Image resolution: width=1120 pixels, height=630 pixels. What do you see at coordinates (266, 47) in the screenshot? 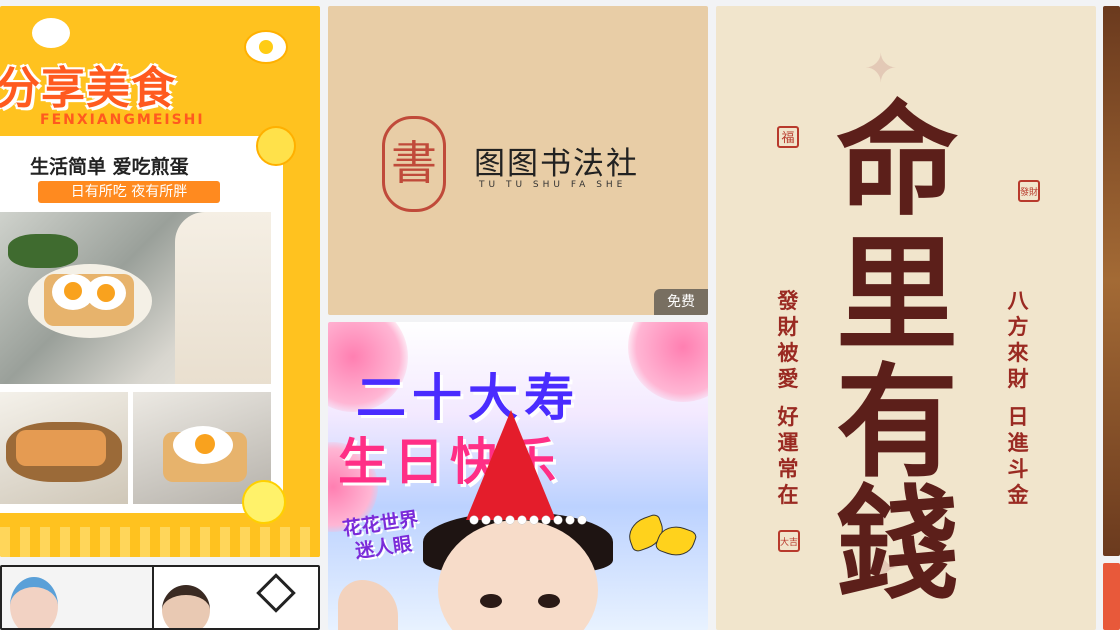
I see `fried-egg-sticker-icon` at bounding box center [266, 47].